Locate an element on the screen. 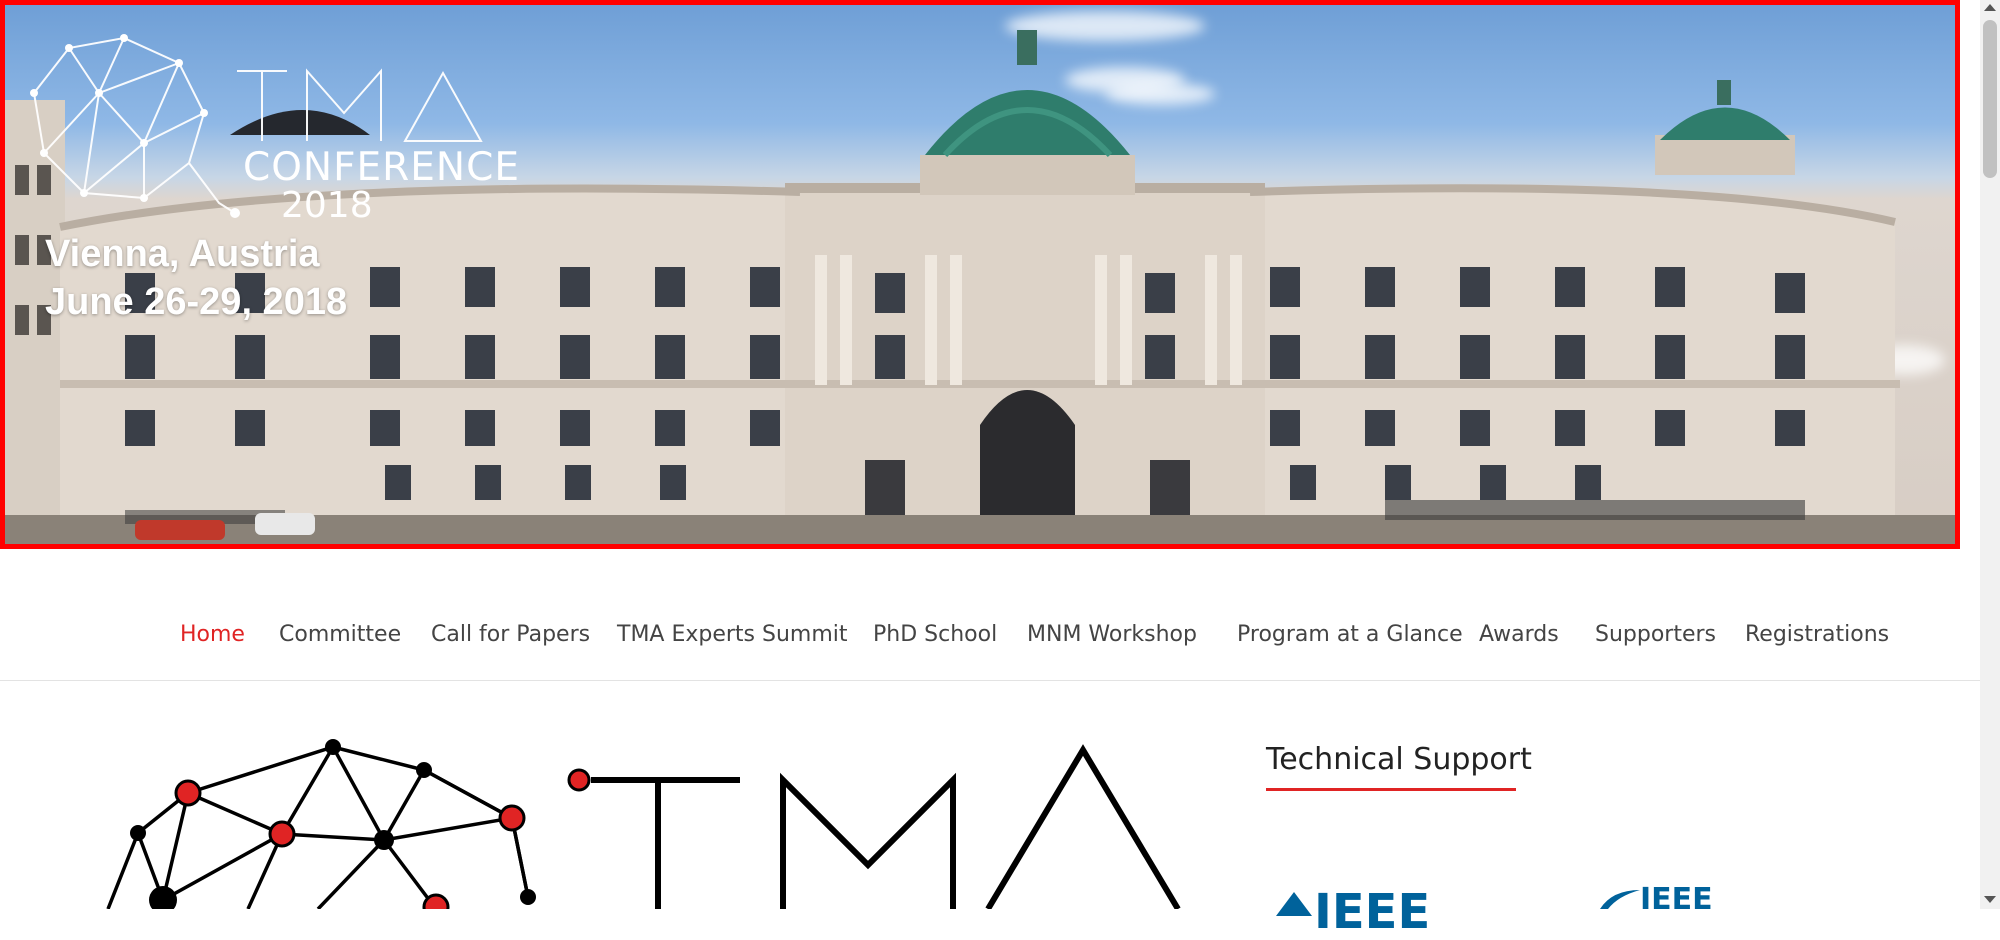 This screenshot has width=2000, height=940. nav-item-tma-experts-summit: TMA Experts Summit is located at coordinates (732, 634).